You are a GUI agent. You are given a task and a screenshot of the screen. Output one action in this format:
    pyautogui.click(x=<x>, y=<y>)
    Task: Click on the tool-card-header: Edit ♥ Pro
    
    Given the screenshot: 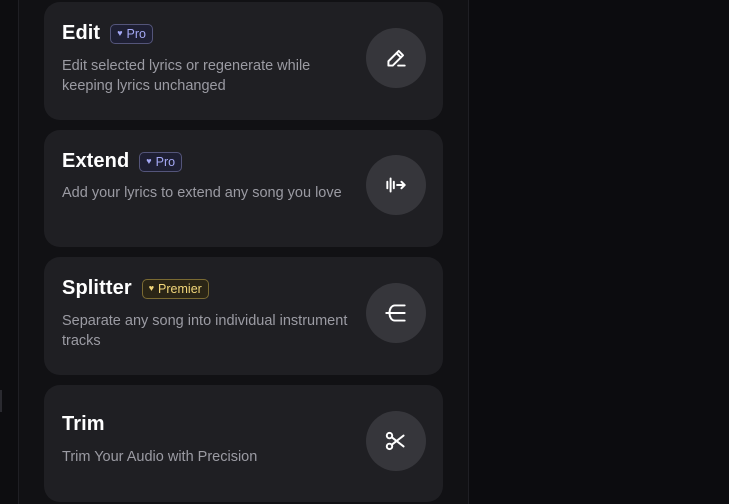 What is the action you would take?
    pyautogui.click(x=107, y=33)
    